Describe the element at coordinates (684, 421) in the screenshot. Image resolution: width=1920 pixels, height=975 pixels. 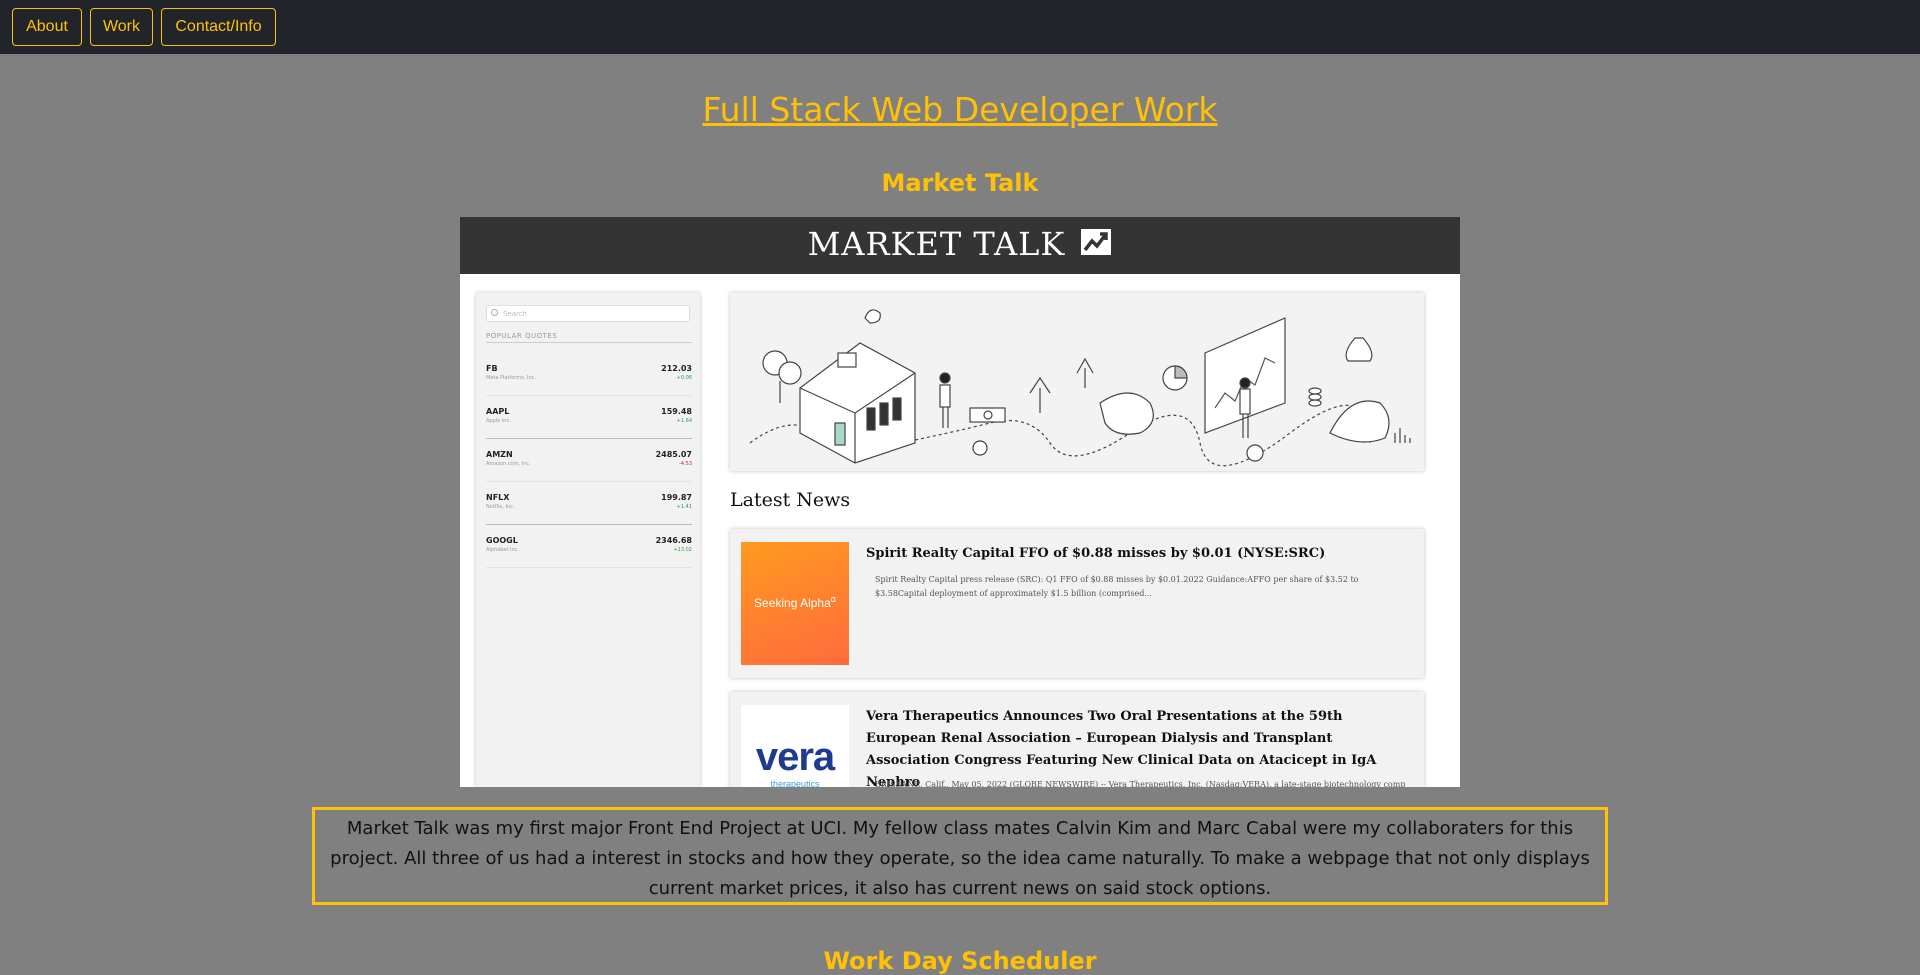
I see `quote-change: +1.64` at that location.